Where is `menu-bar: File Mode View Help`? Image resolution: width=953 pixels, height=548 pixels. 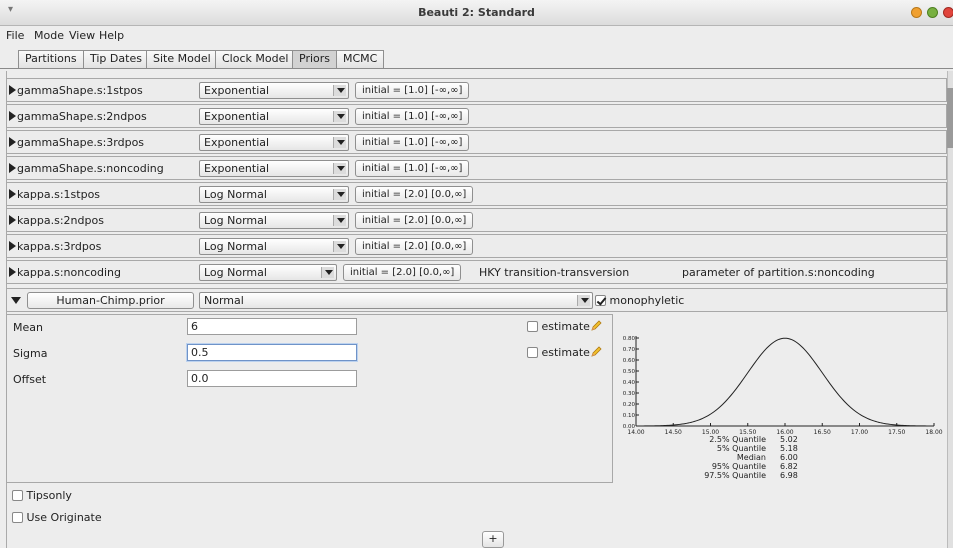 menu-bar: File Mode View Help is located at coordinates (476, 36).